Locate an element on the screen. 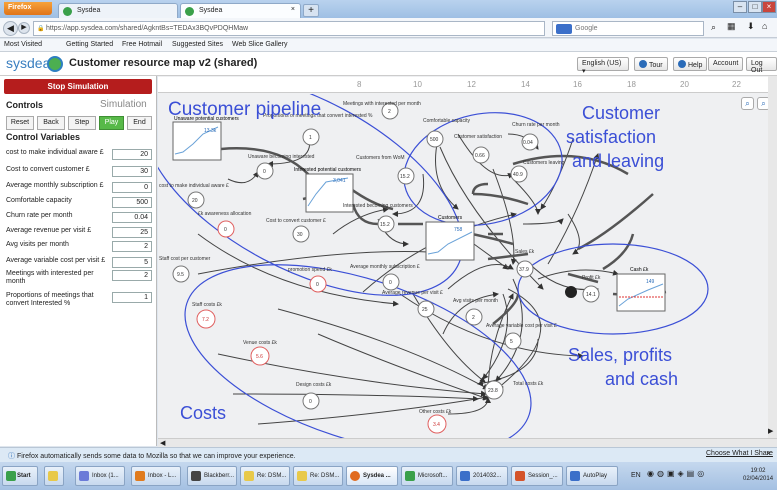 The width and height of the screenshot is (777, 490). stock-customers: Customers 758 is located at coordinates (450, 238).